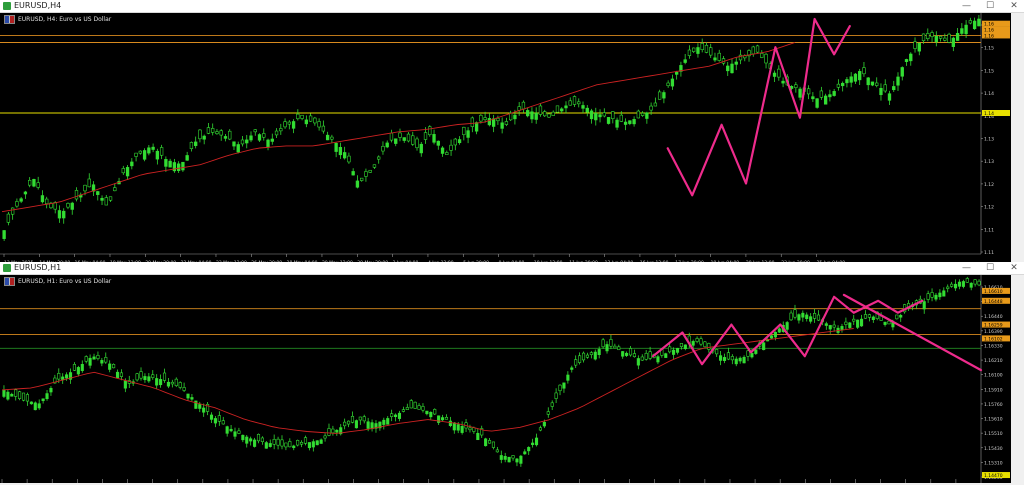 Image resolution: width=1024 pixels, height=485 pixels. Describe the element at coordinates (512, 268) in the screenshot. I see `window-titlebar: EURUSD,H1 — ☐ ✕` at that location.